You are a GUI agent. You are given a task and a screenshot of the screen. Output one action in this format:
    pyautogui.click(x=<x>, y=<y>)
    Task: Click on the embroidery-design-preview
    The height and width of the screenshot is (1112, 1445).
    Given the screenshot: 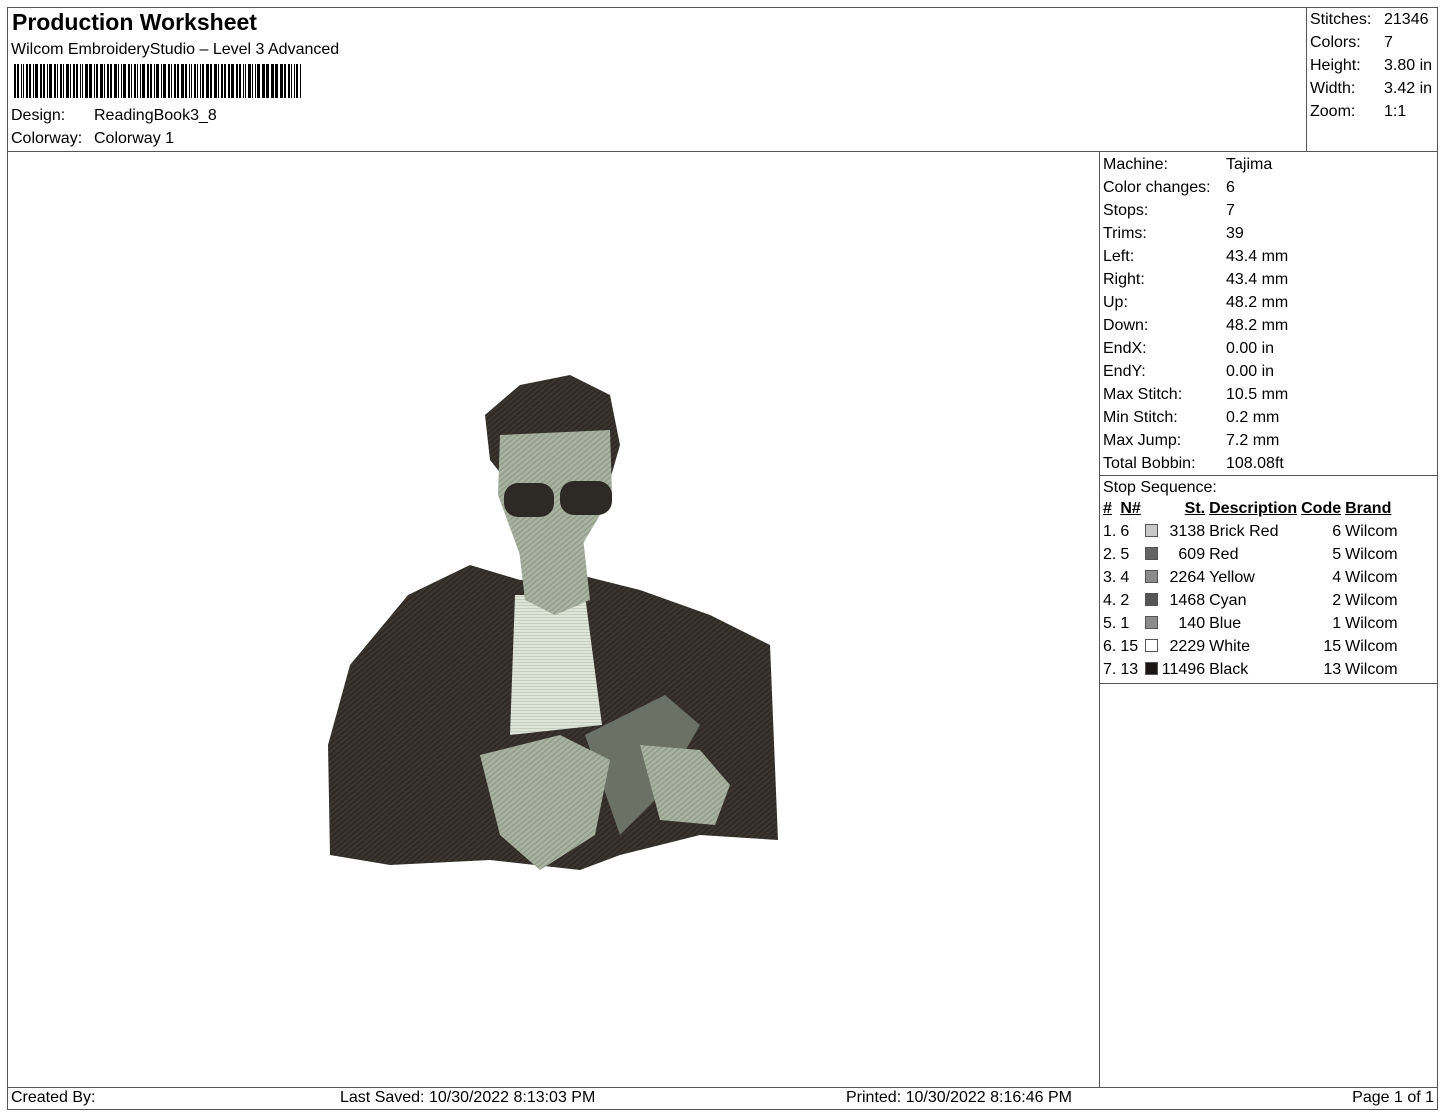 What is the action you would take?
    pyautogui.click(x=553, y=622)
    